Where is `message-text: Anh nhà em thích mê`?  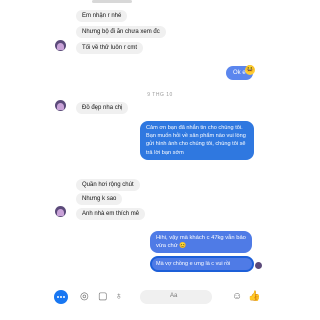
message-text: Anh nhà em thích mê is located at coordinates (111, 214).